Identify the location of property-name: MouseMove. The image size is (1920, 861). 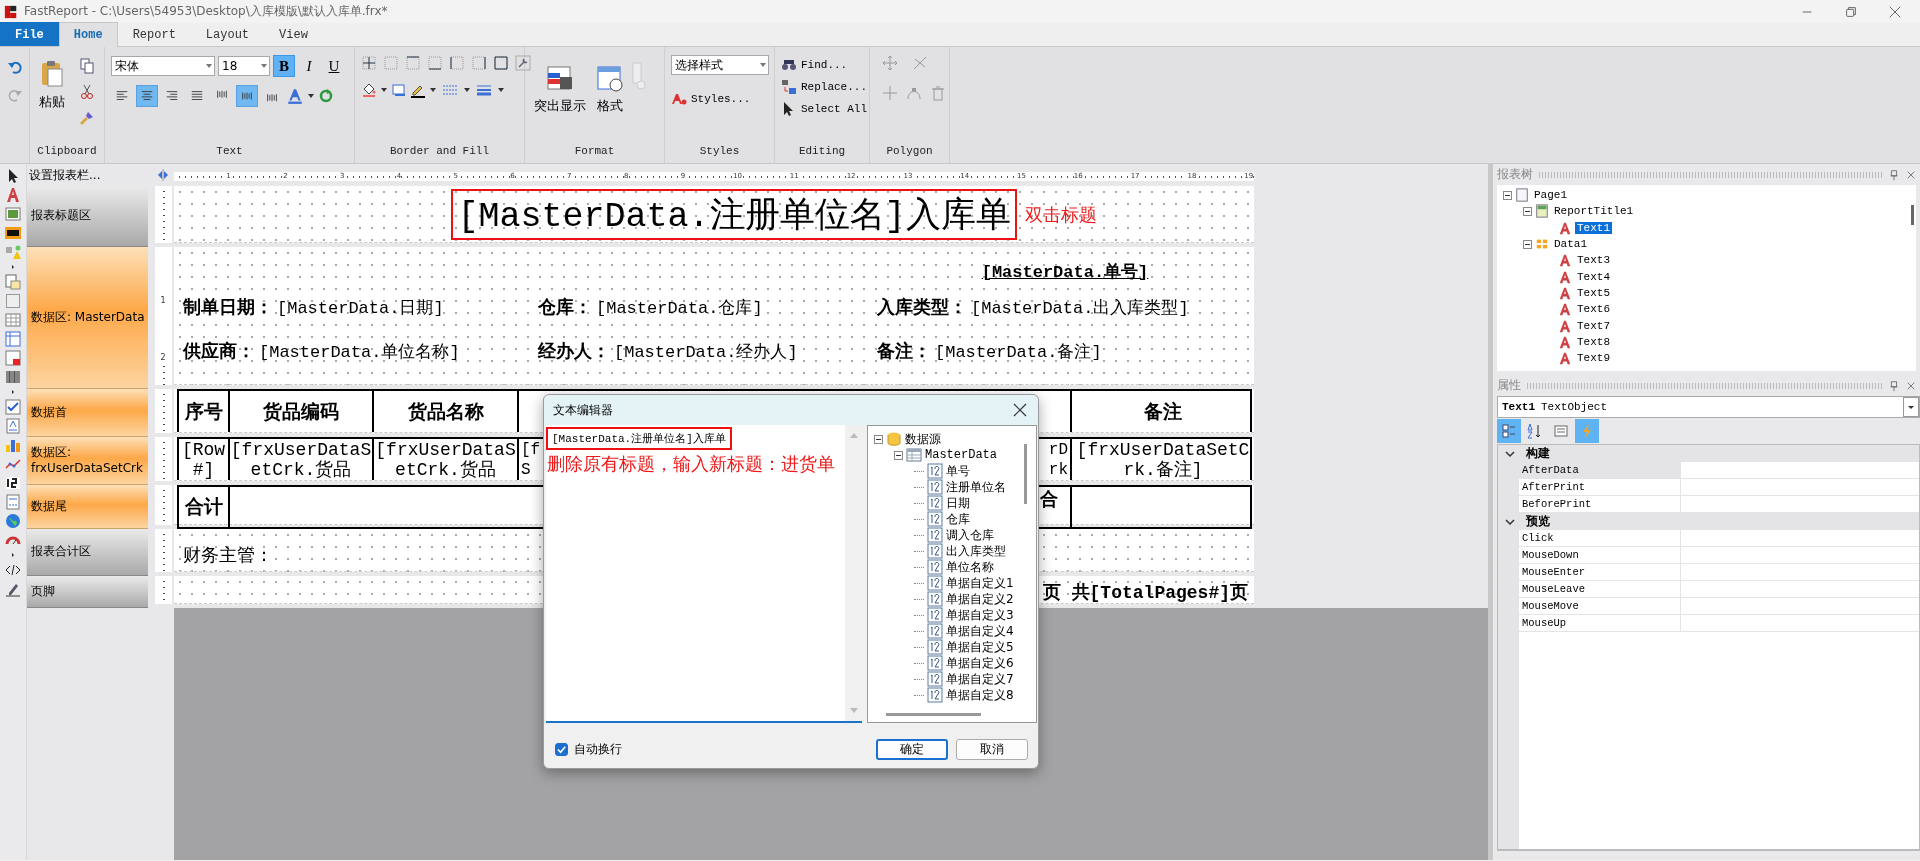
(1600, 606).